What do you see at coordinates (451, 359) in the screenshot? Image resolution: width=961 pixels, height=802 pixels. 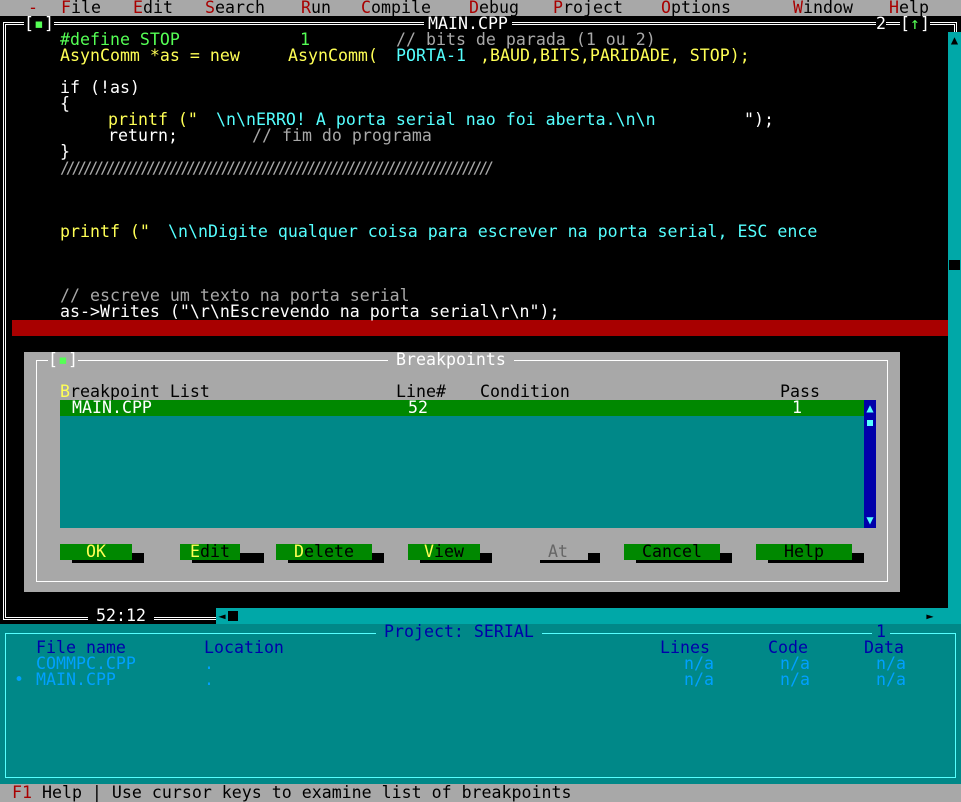 I see `dialog-title: Breakpoints` at bounding box center [451, 359].